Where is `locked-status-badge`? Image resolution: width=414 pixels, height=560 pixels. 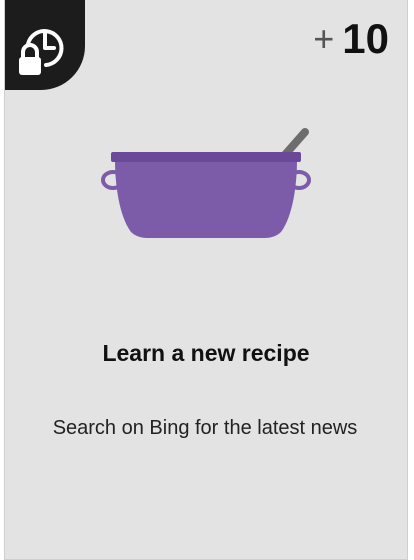 locked-status-badge is located at coordinates (45, 45).